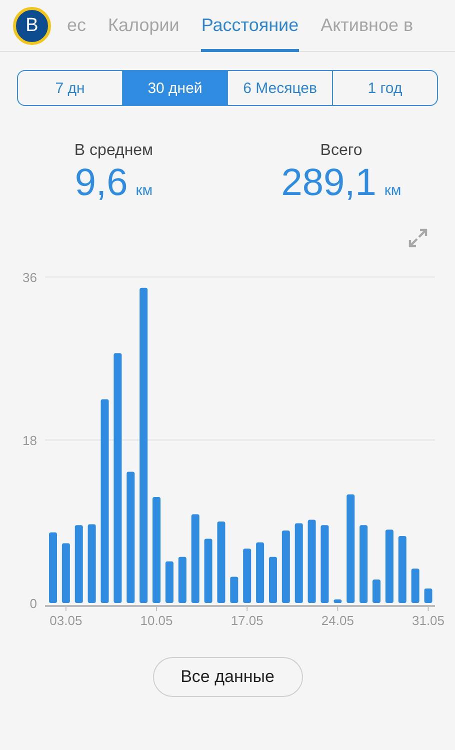 Image resolution: width=455 pixels, height=750 pixels. What do you see at coordinates (367, 26) in the screenshot?
I see `tab: Активное в` at bounding box center [367, 26].